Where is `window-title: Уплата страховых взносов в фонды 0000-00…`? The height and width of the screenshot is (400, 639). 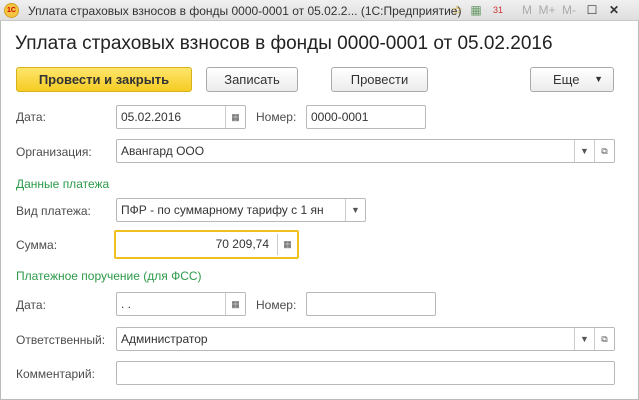 window-title: Уплата страховых взносов в фонды 0000-00… is located at coordinates (245, 11).